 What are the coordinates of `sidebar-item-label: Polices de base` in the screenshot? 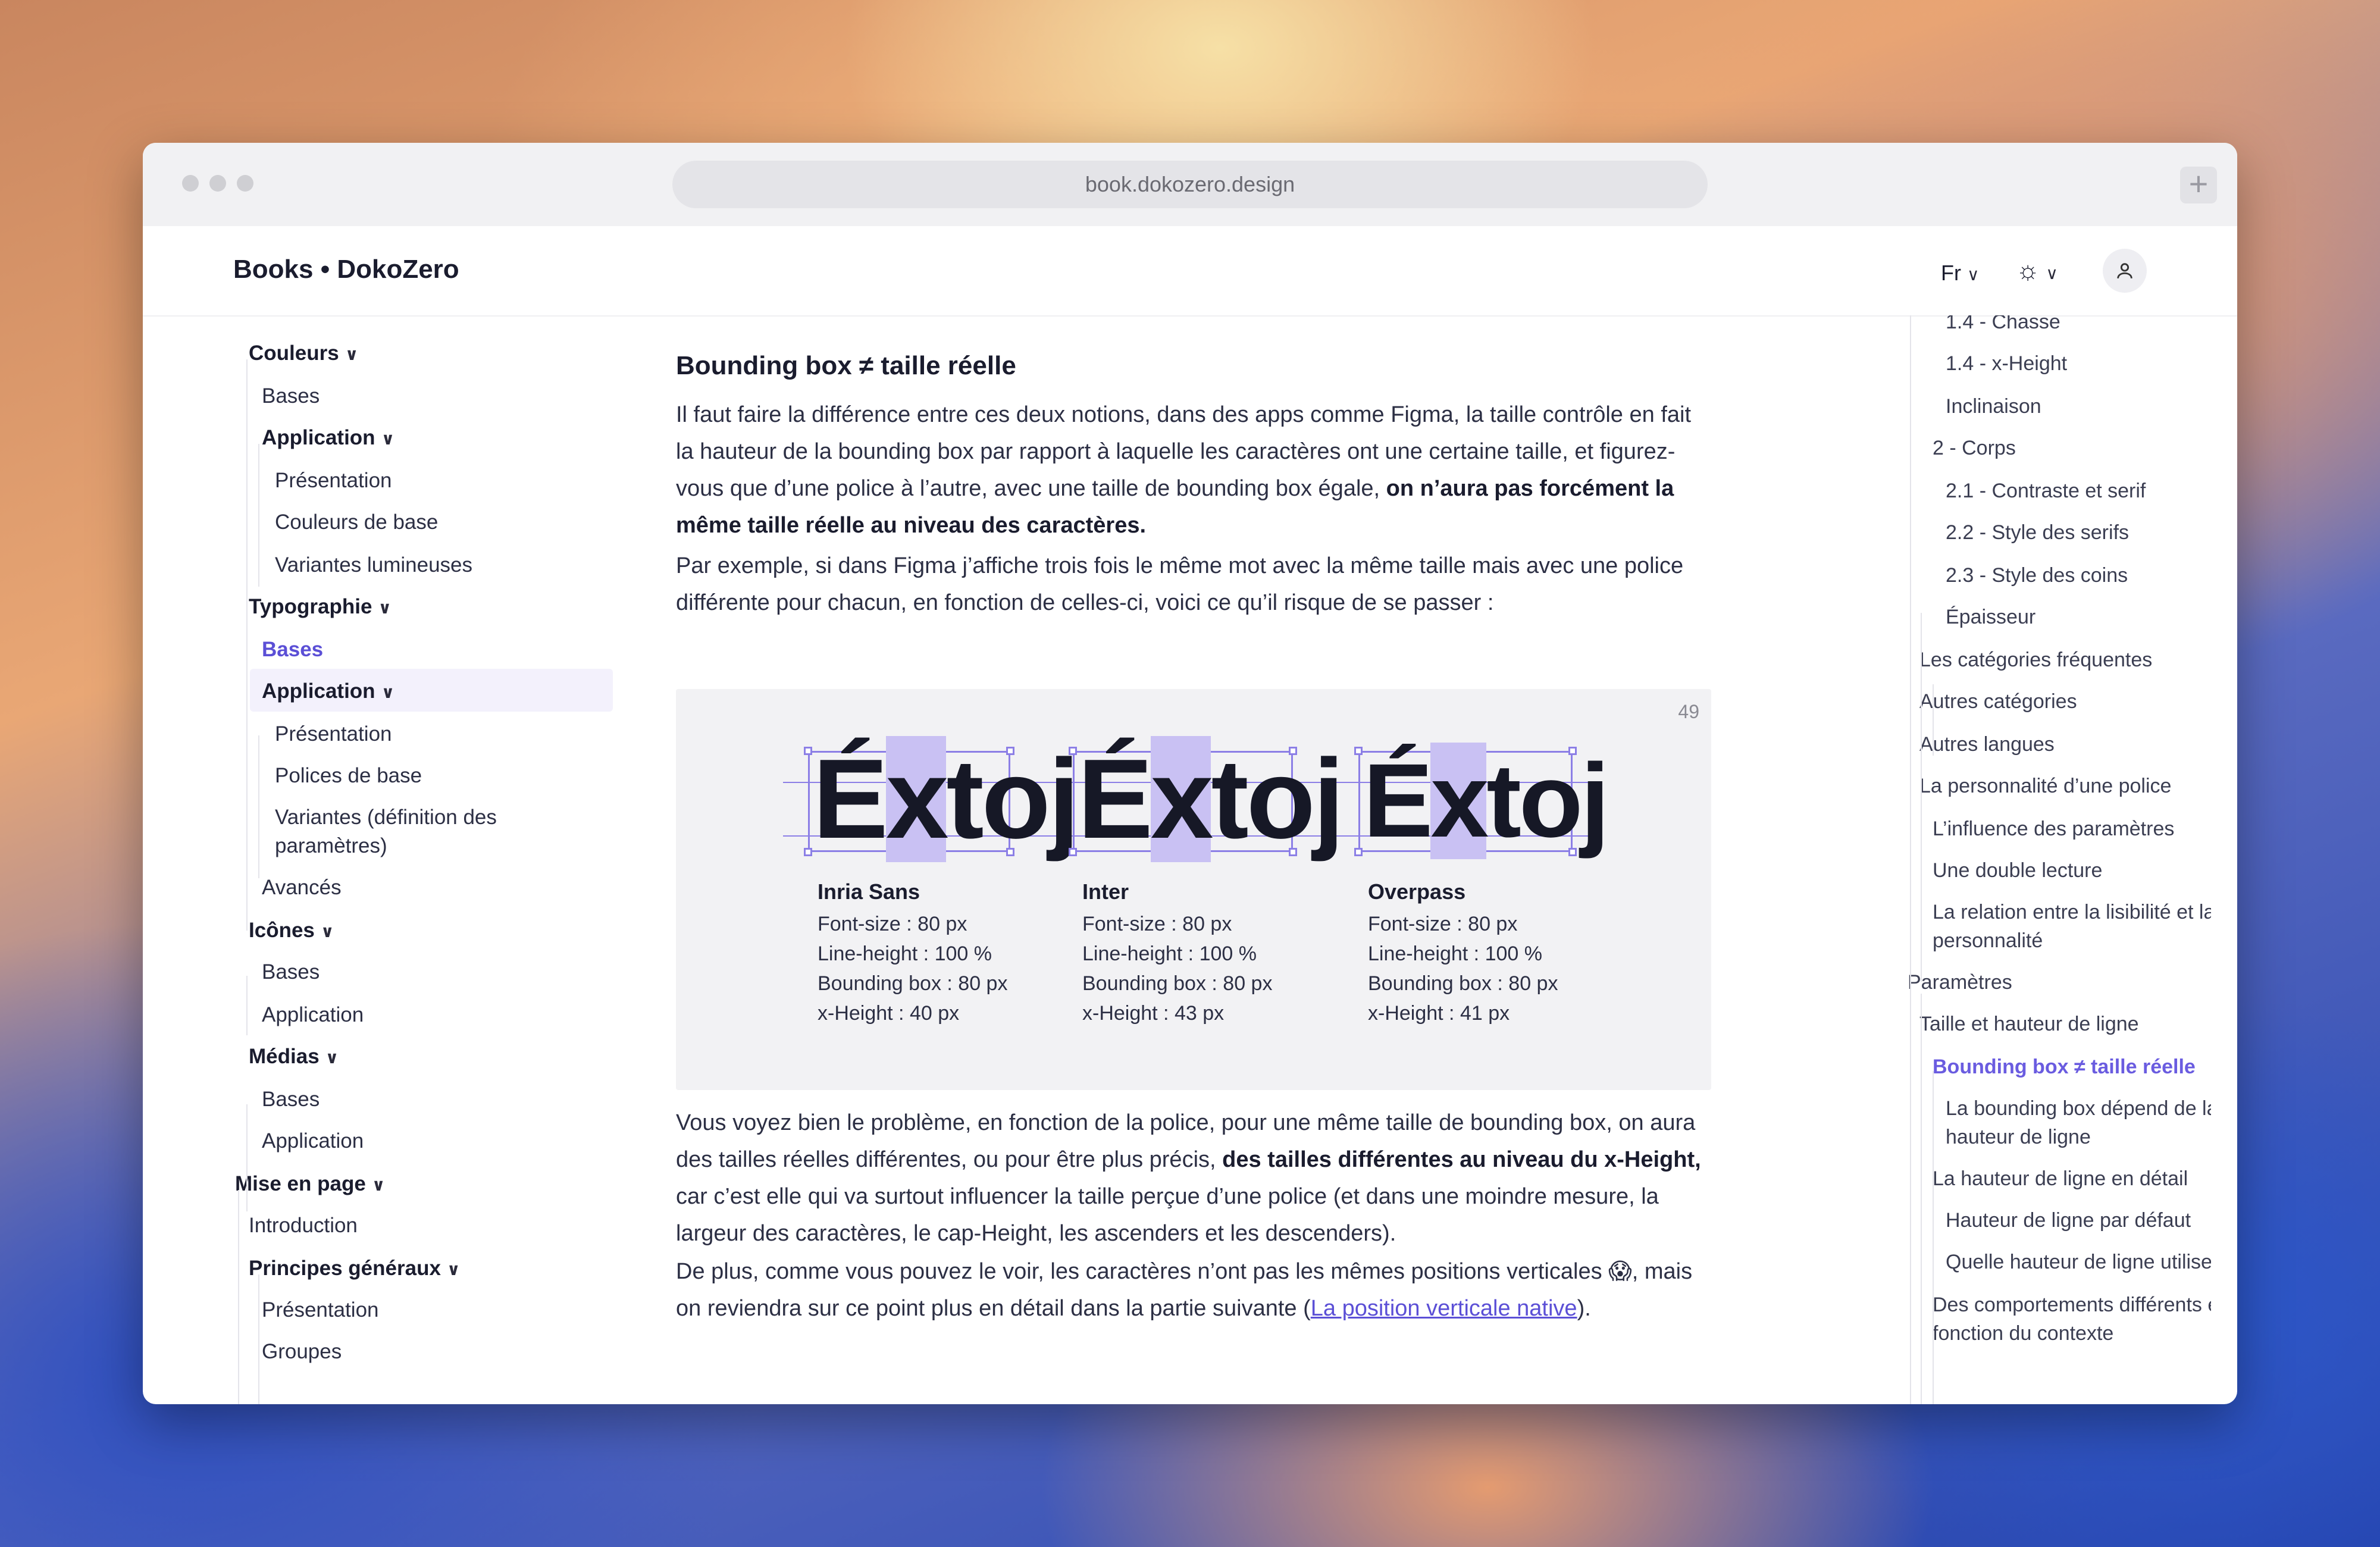 It's located at (348, 775).